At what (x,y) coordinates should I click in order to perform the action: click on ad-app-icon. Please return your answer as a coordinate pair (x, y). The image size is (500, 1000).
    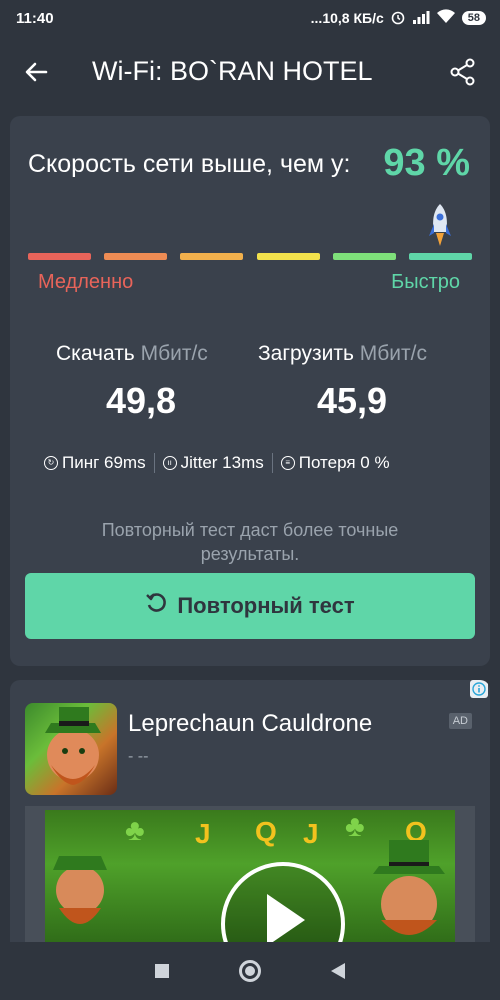
    Looking at the image, I should click on (71, 749).